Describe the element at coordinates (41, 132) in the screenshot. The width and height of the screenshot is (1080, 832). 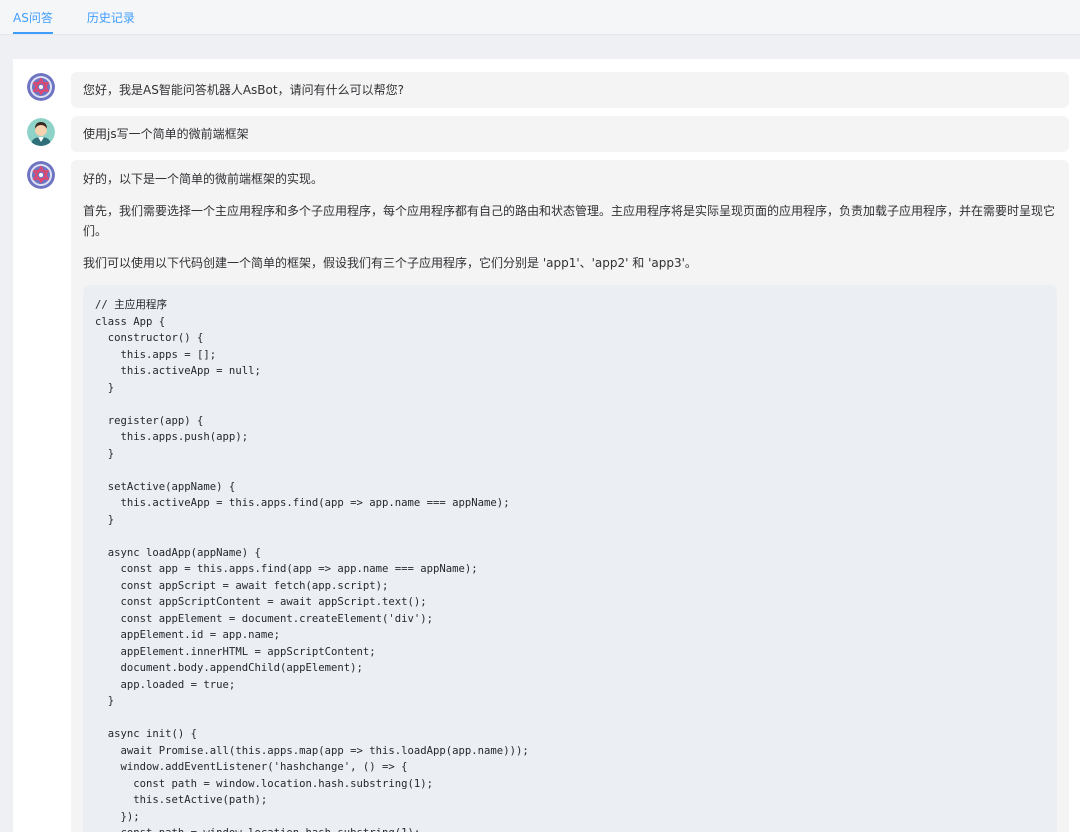
I see `user-avatar-icon` at that location.